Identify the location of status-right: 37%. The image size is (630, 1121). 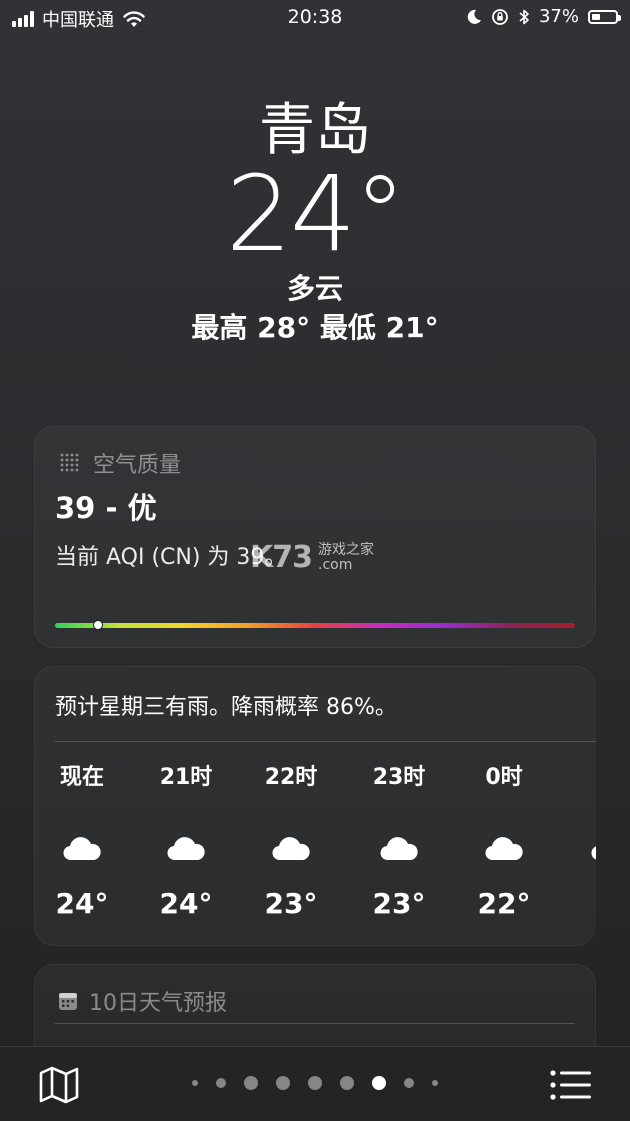
(543, 16).